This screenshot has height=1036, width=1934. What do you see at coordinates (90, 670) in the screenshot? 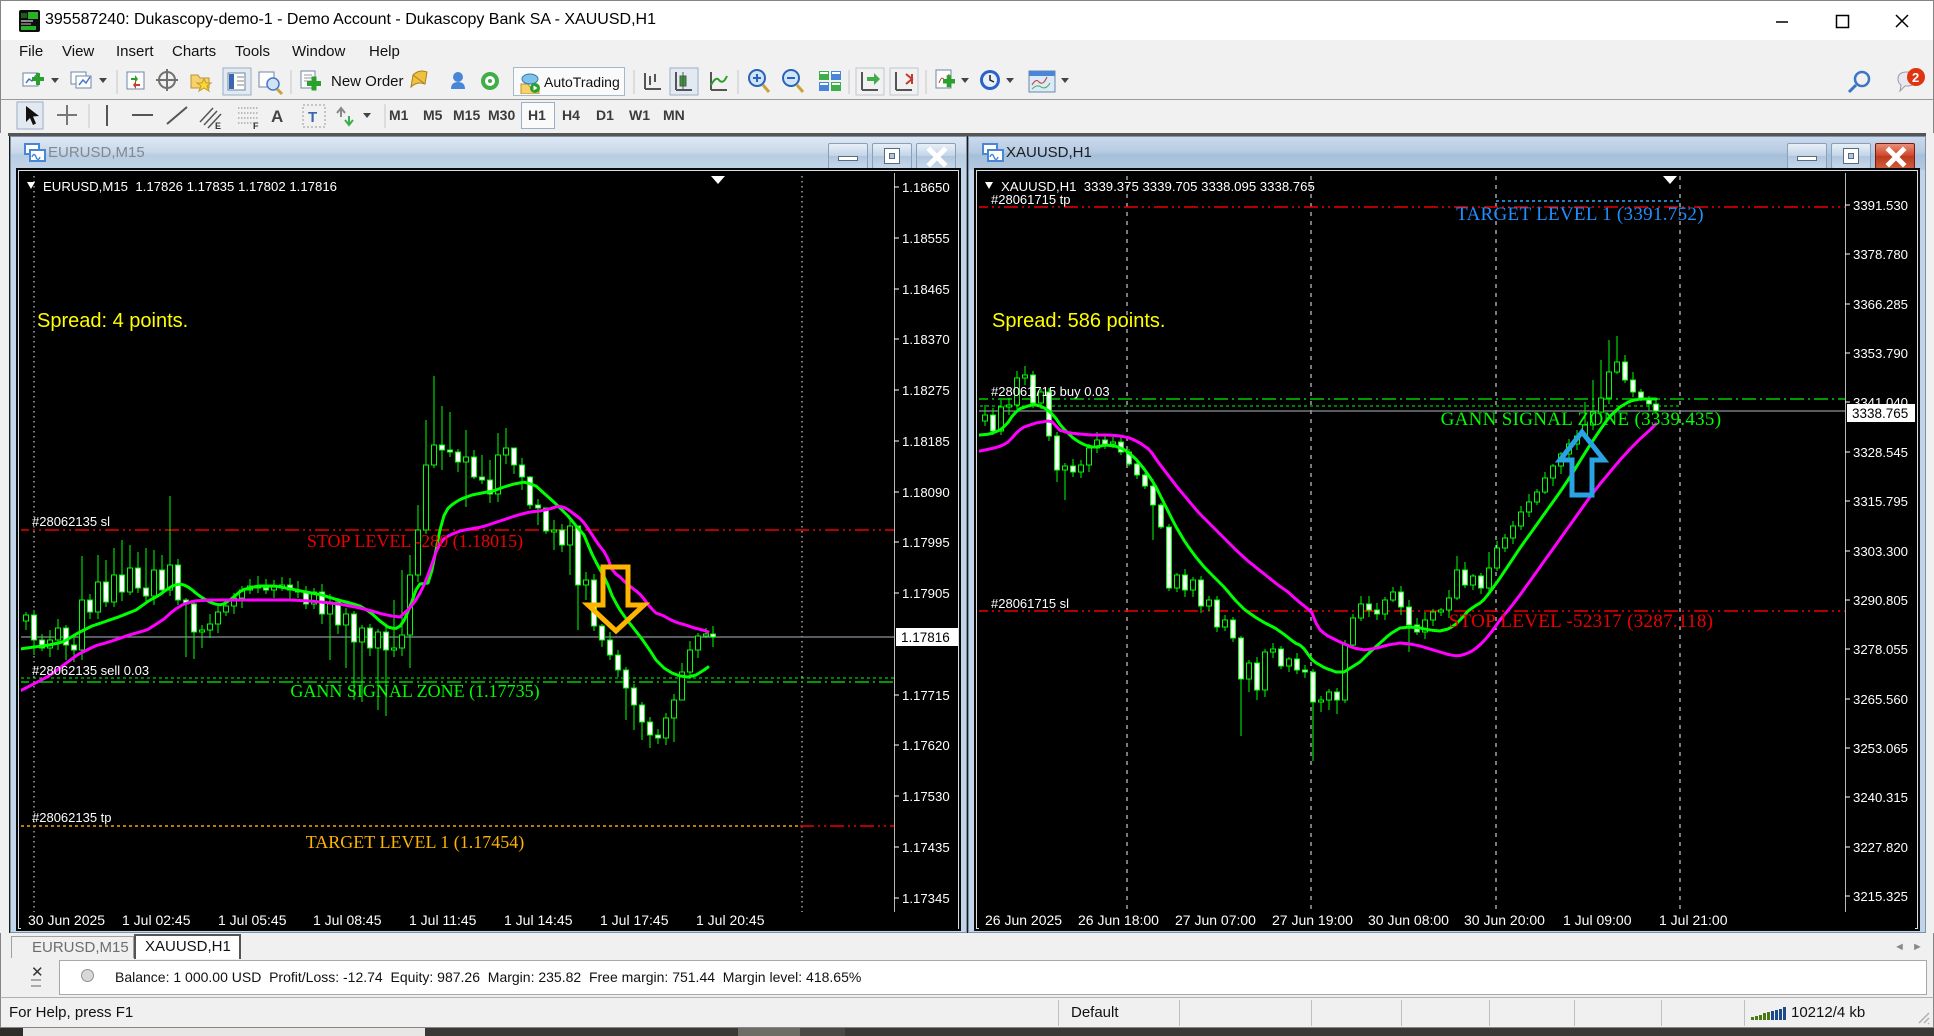
I see `svg-text: #28062135 sell 0.03` at bounding box center [90, 670].